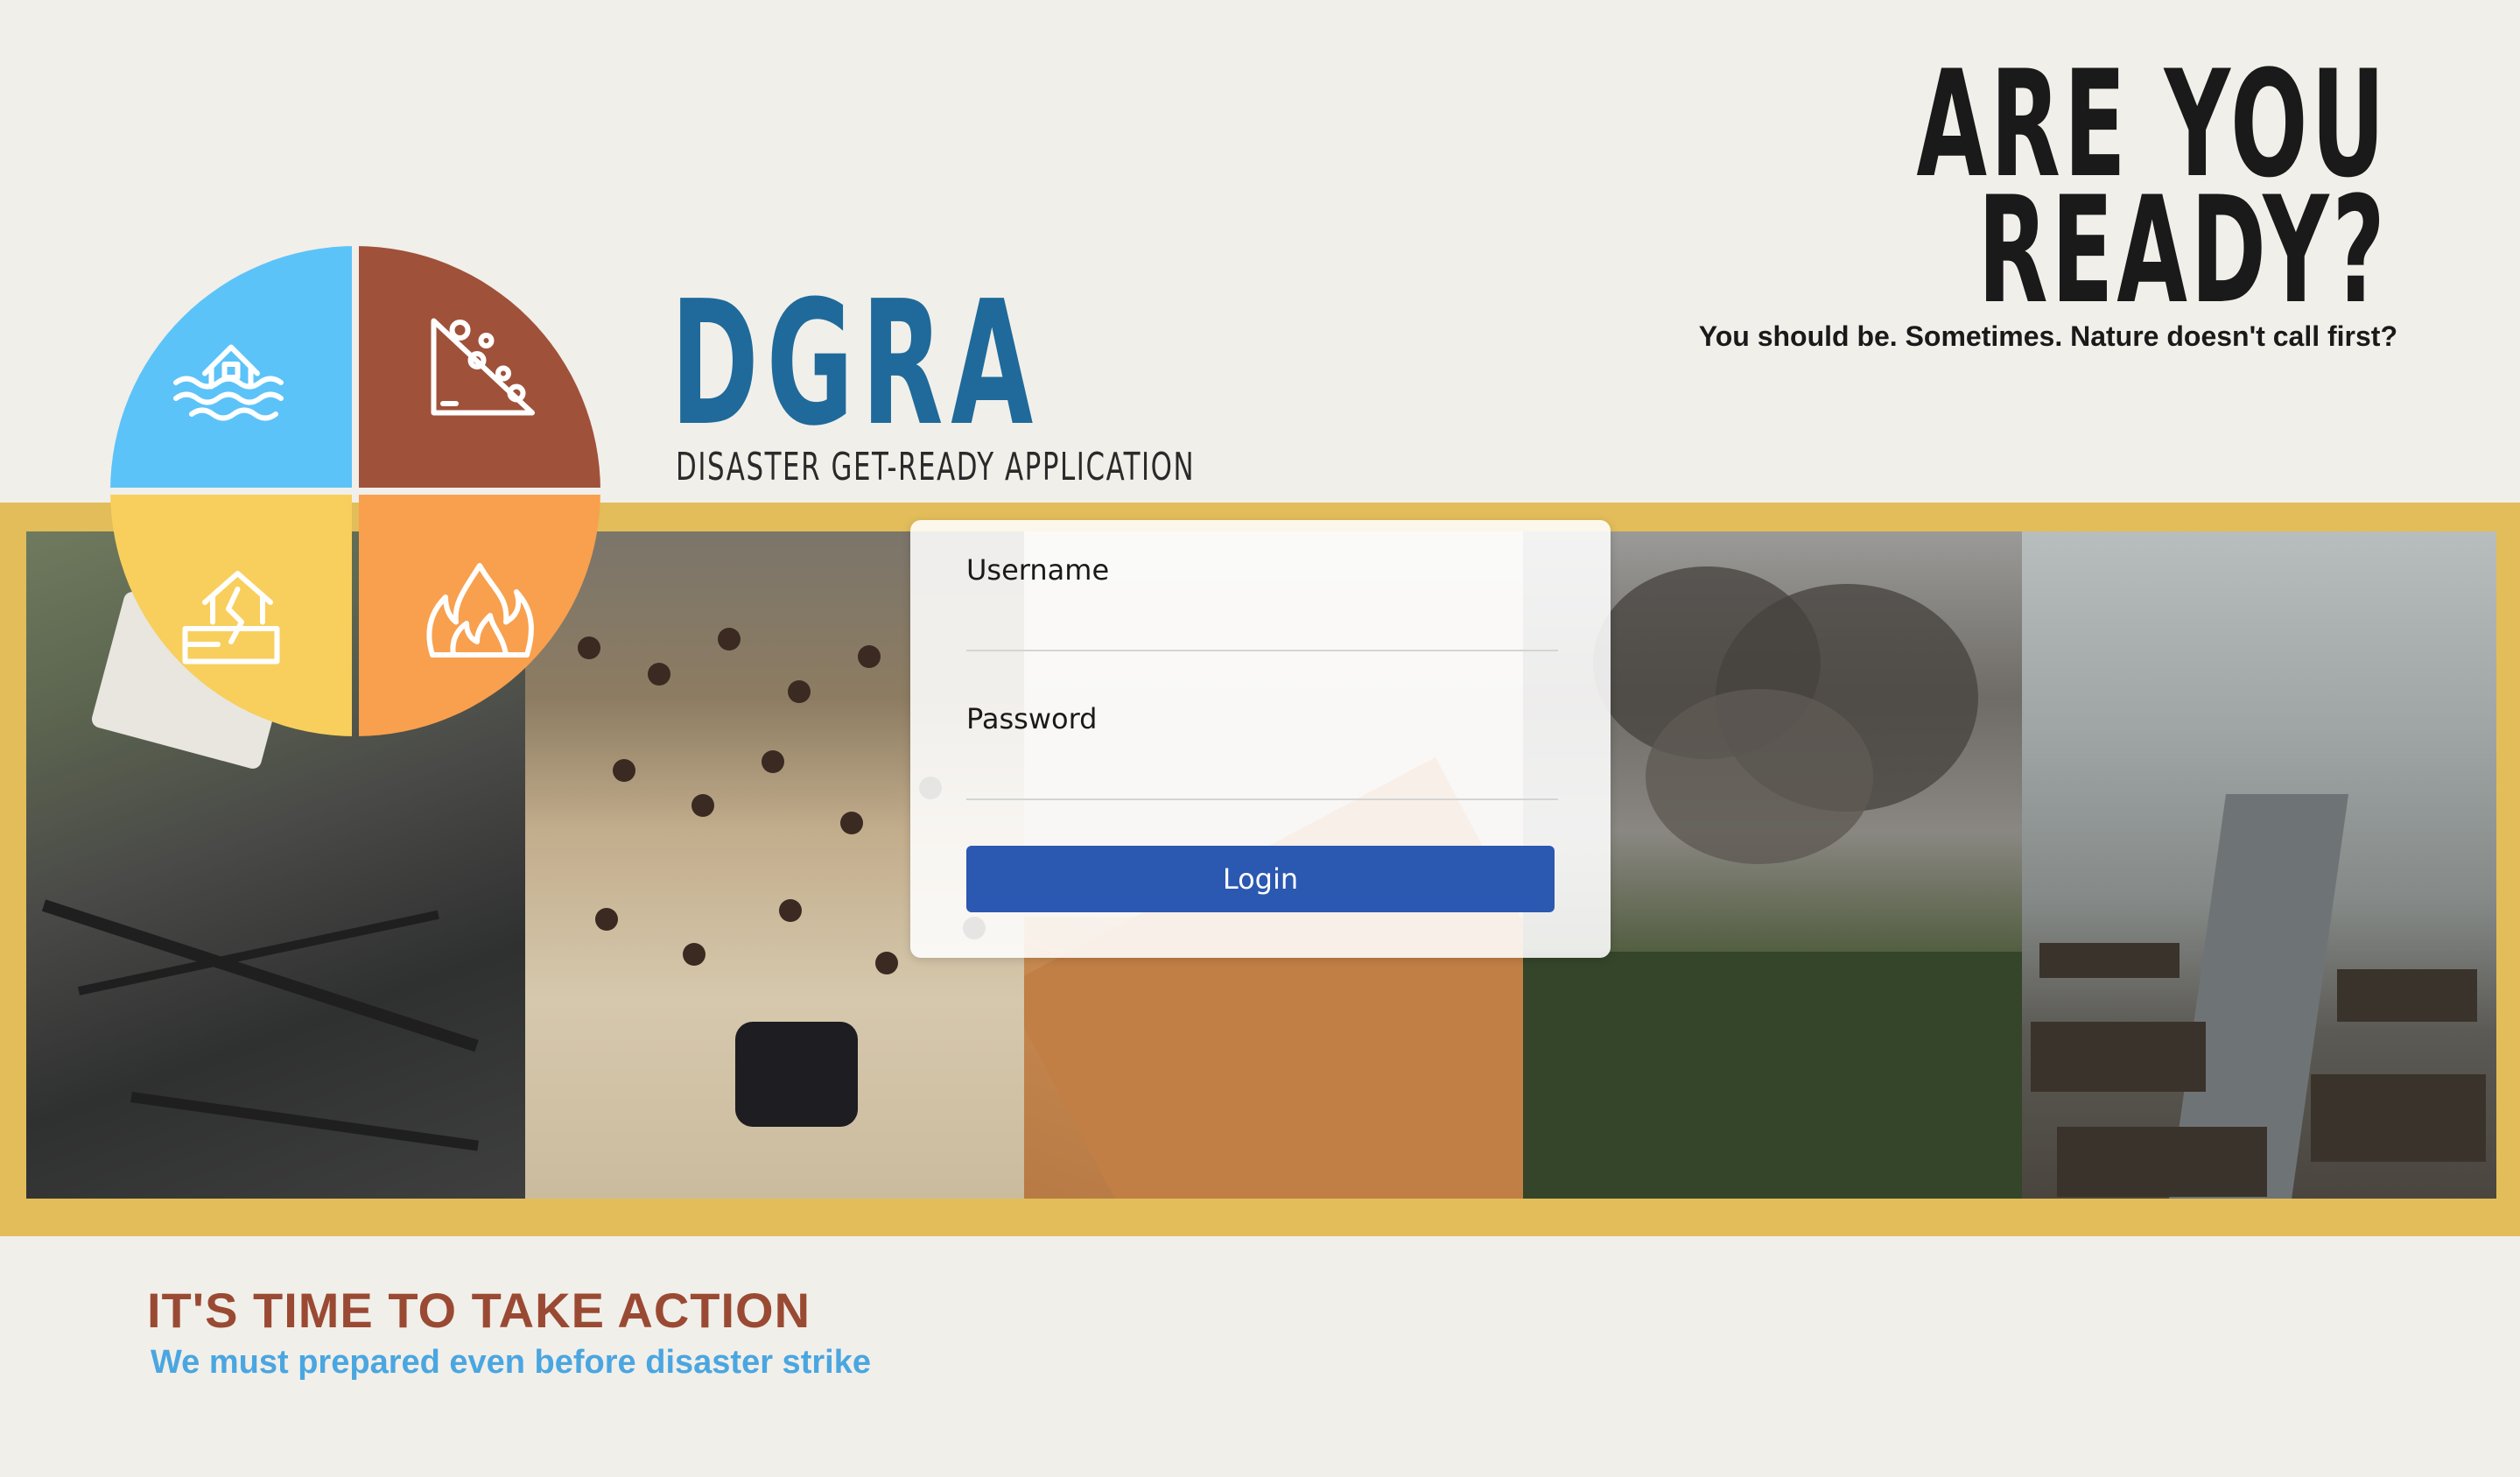  Describe the element at coordinates (855, 364) in the screenshot. I see `app-logo-title: DGRA` at that location.